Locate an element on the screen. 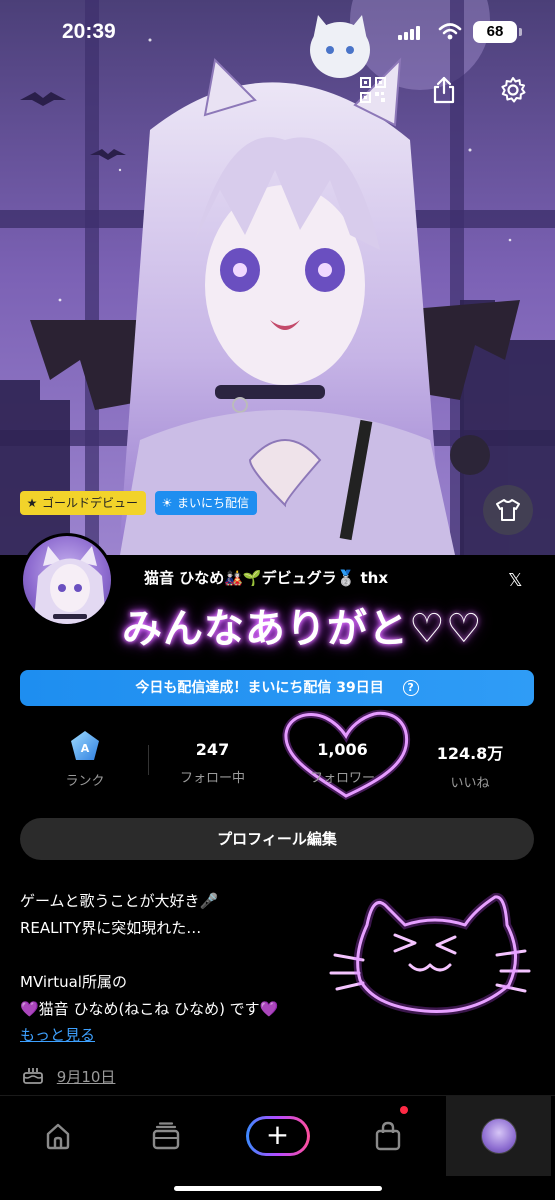 The height and width of the screenshot is (1200, 555). rank-label: ランク is located at coordinates (85, 781).